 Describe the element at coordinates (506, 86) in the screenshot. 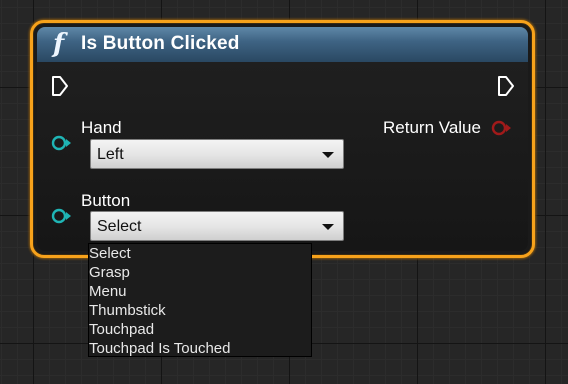

I see `exec-out-pin-icon` at that location.